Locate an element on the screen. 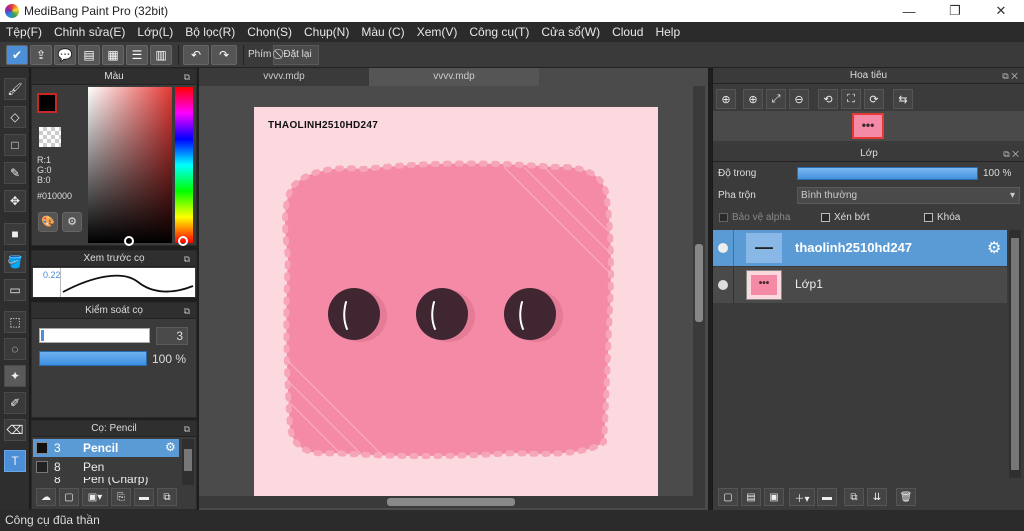 Image resolution: width=1024 pixels, height=531 pixels. brush-opacity-slider is located at coordinates (93, 358).